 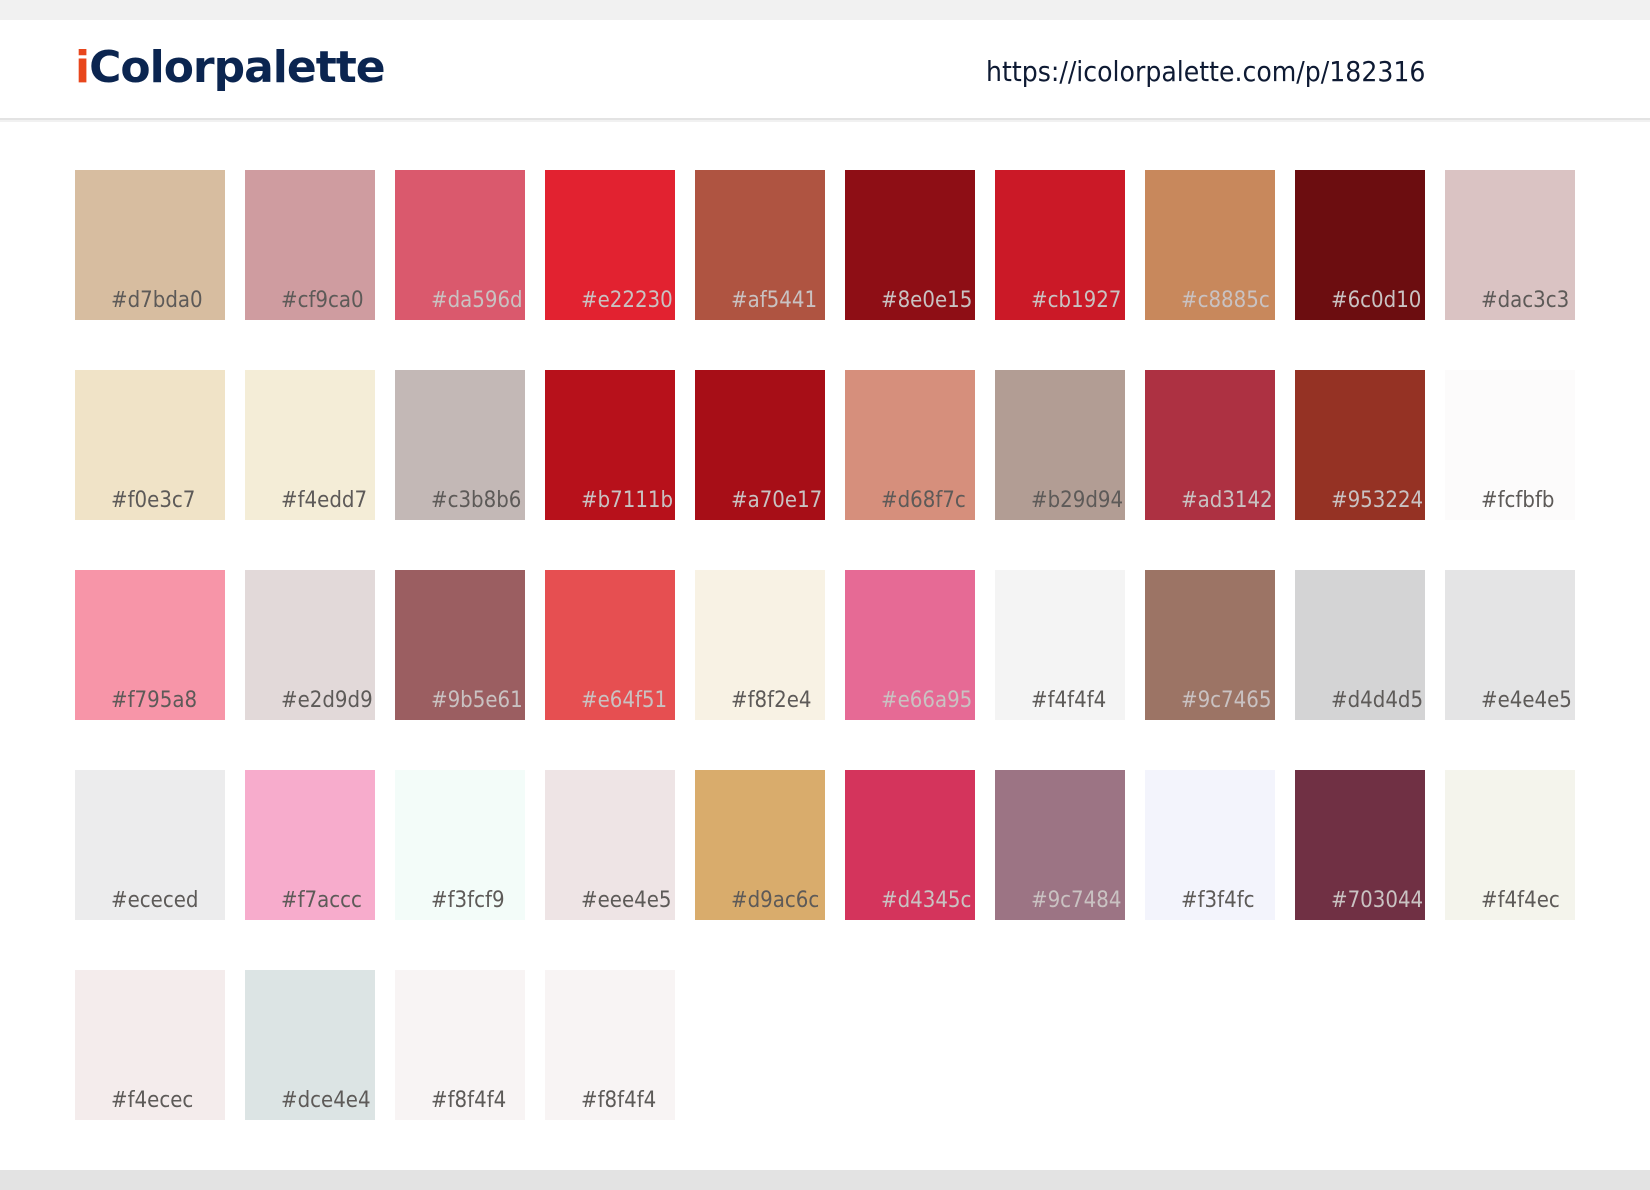 What do you see at coordinates (326, 1100) in the screenshot?
I see `swatch-hex-label: #dce4e4` at bounding box center [326, 1100].